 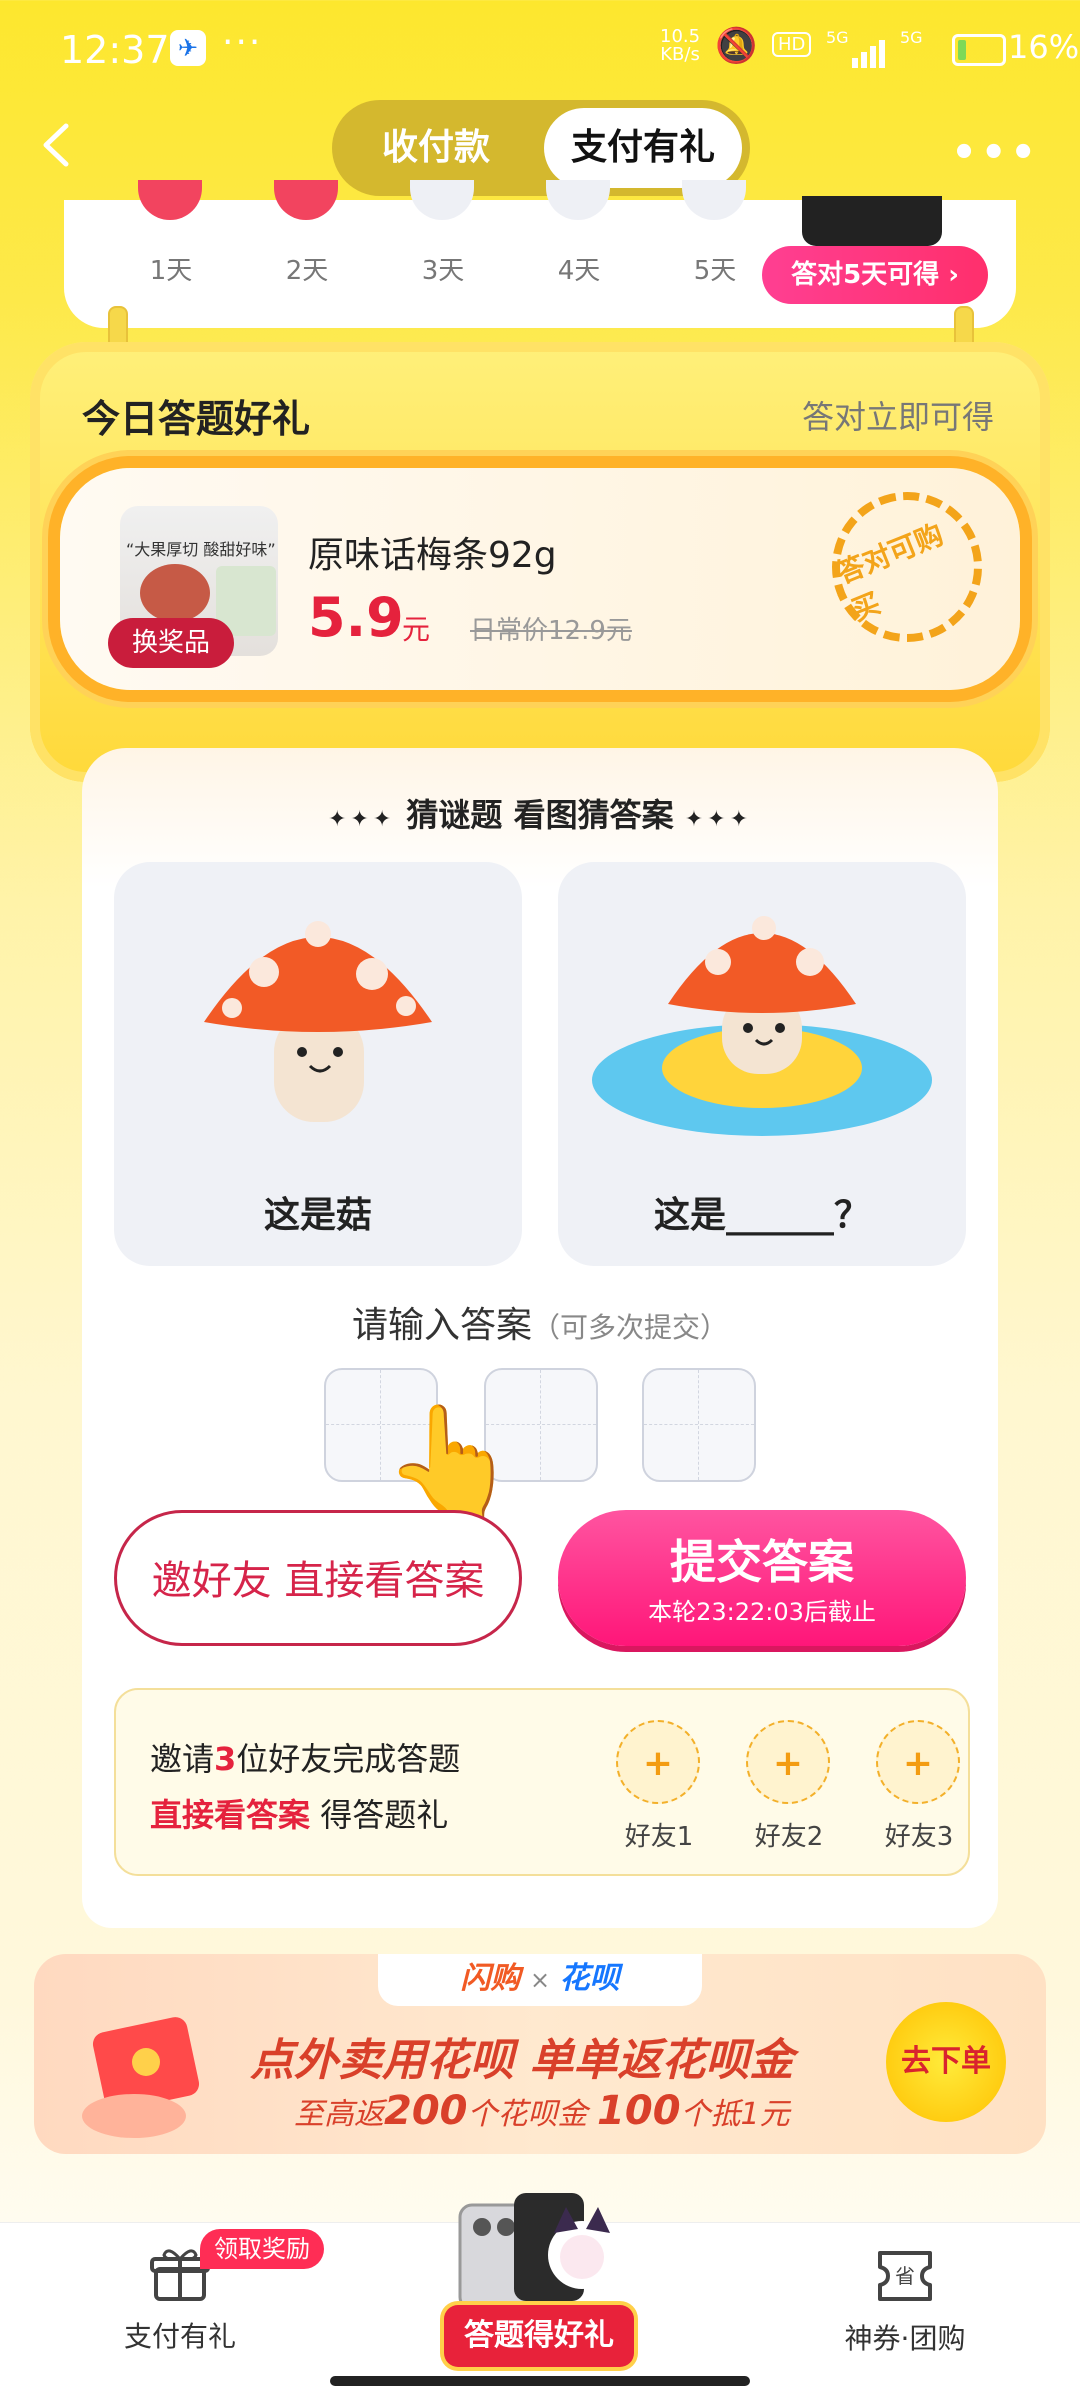 I want to click on mushroom-swim-ring-icon, so click(x=762, y=1026).